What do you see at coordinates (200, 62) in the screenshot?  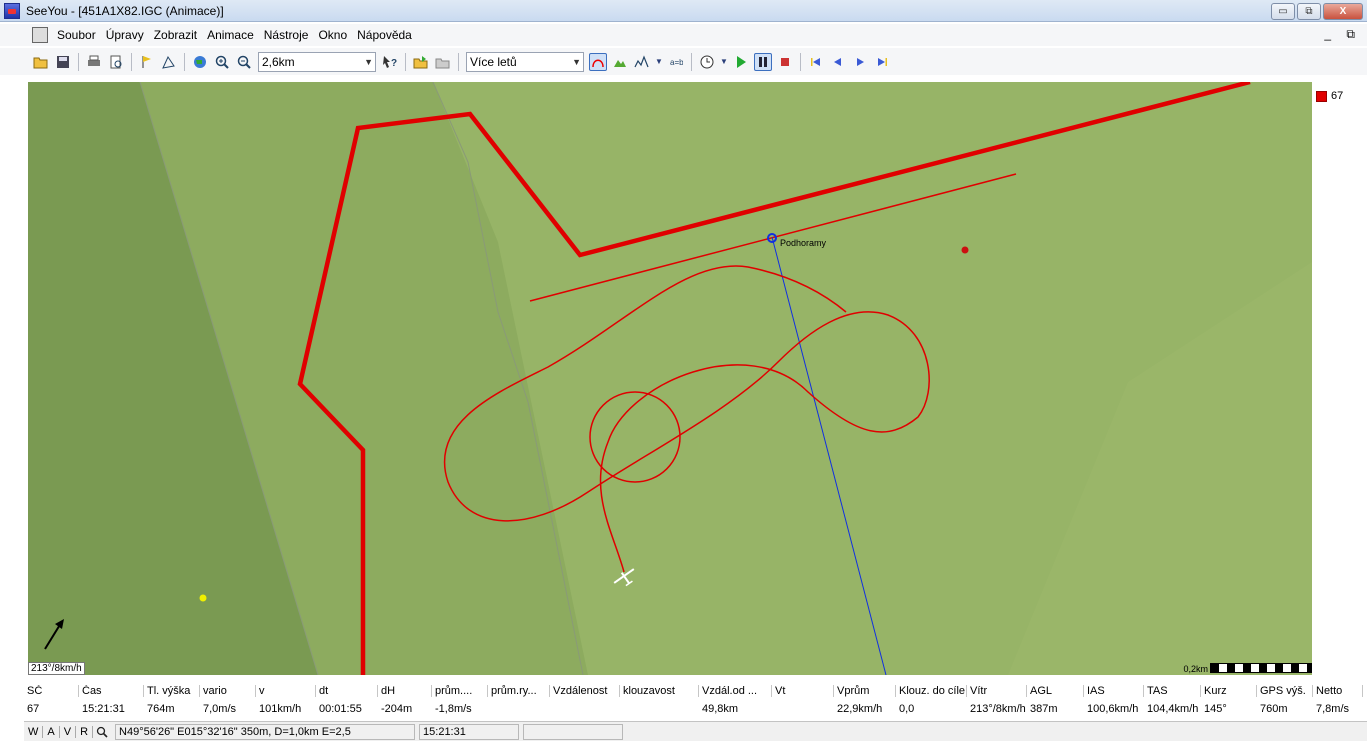 I see `globe-icon` at bounding box center [200, 62].